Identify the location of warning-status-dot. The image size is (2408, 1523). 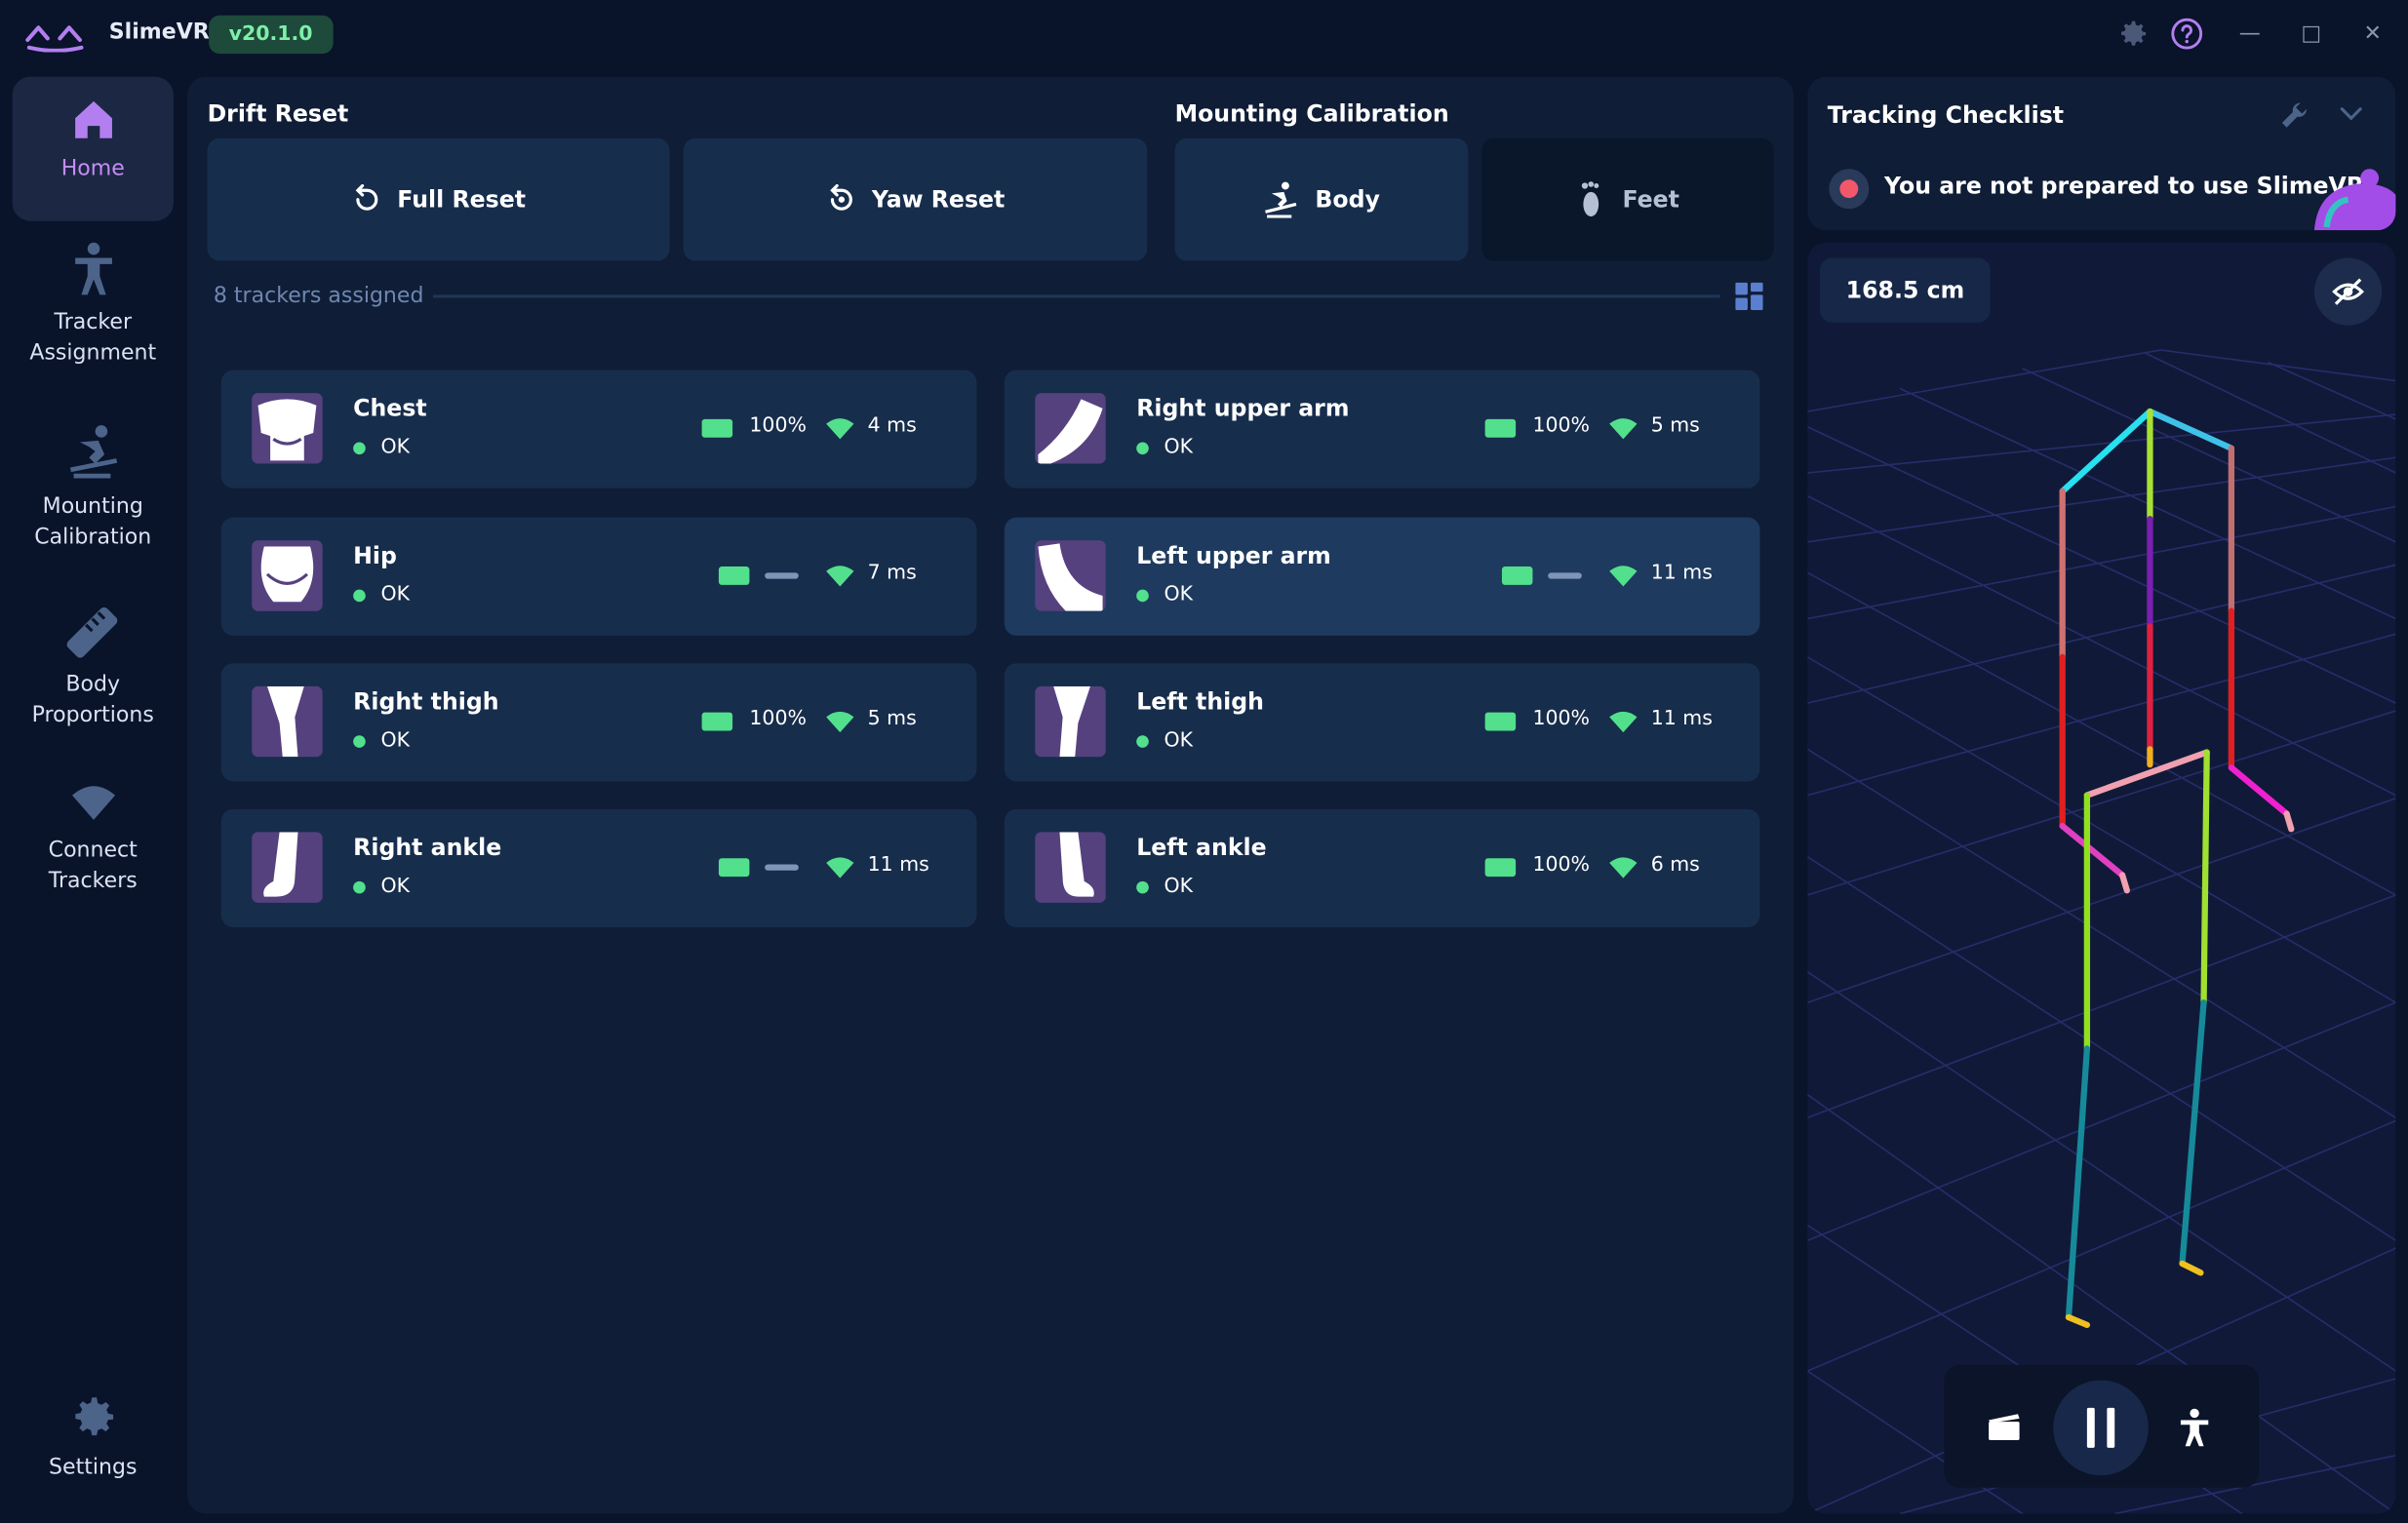
(1850, 189).